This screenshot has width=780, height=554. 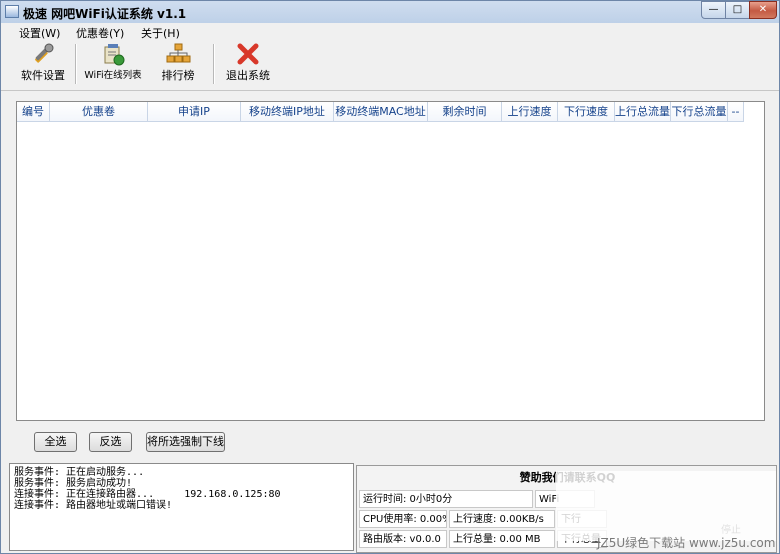 What do you see at coordinates (699, 112) in the screenshot?
I see `column-header: 下行总流量` at bounding box center [699, 112].